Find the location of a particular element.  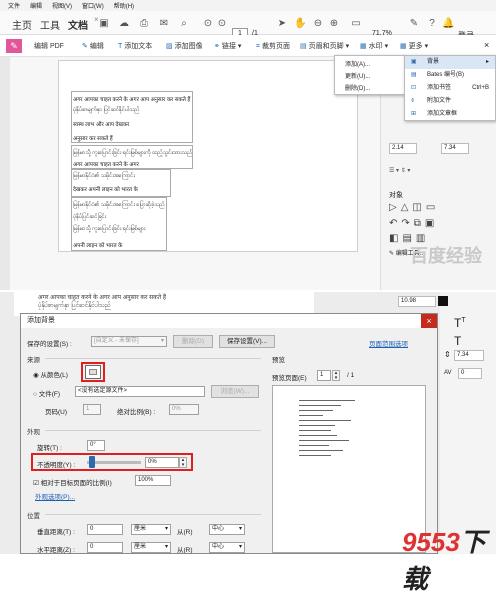

menu-view: 视图(V) is located at coordinates (62, 5).